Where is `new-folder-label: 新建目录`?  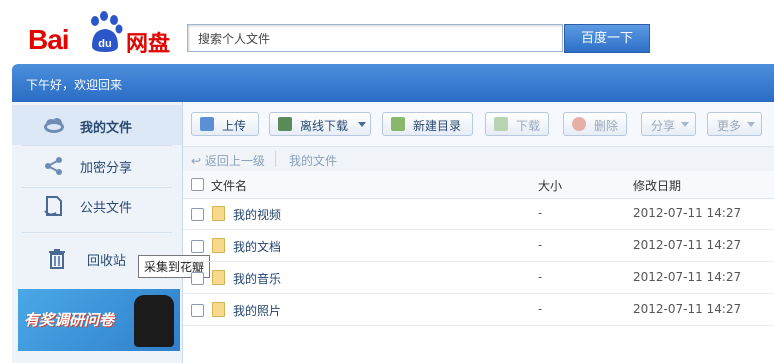 new-folder-label: 新建目录 is located at coordinates (437, 126).